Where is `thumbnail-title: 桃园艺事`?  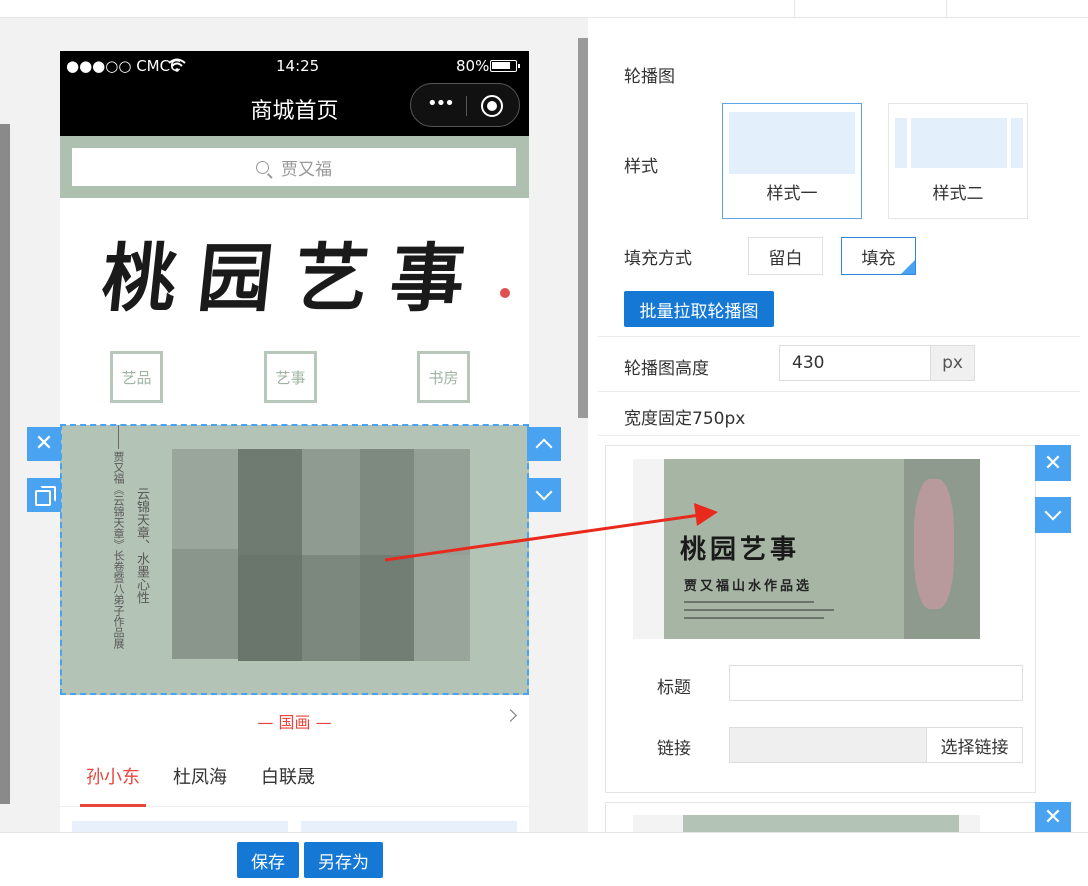 thumbnail-title: 桃园艺事 is located at coordinates (740, 550).